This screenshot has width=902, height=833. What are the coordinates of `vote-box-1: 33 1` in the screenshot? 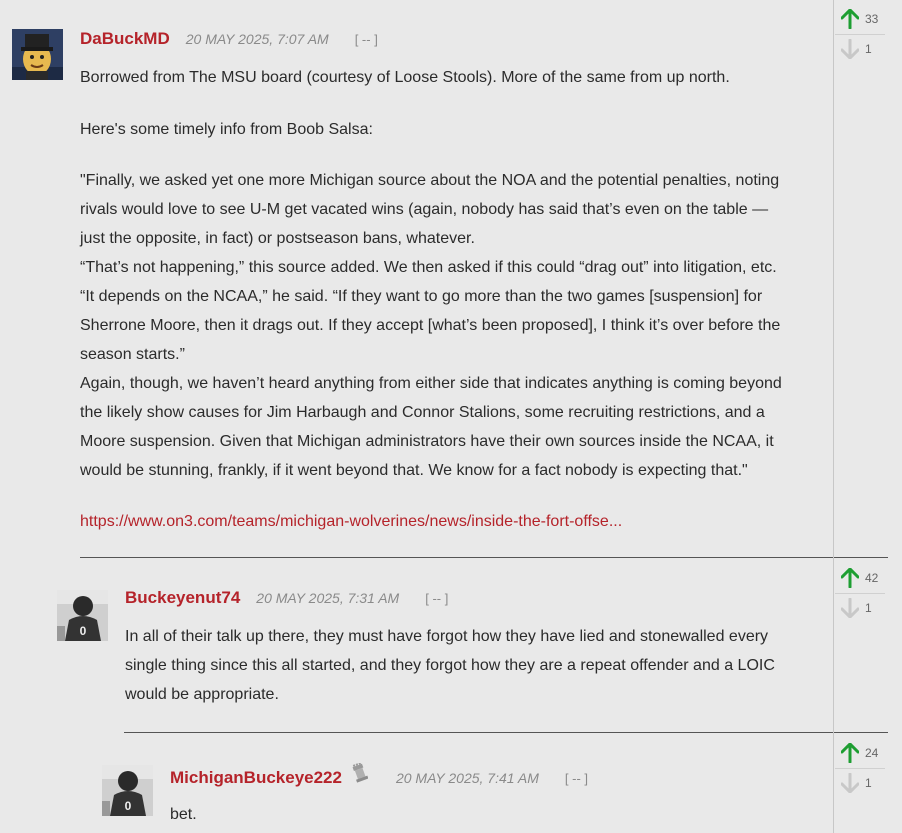 It's located at (860, 34).